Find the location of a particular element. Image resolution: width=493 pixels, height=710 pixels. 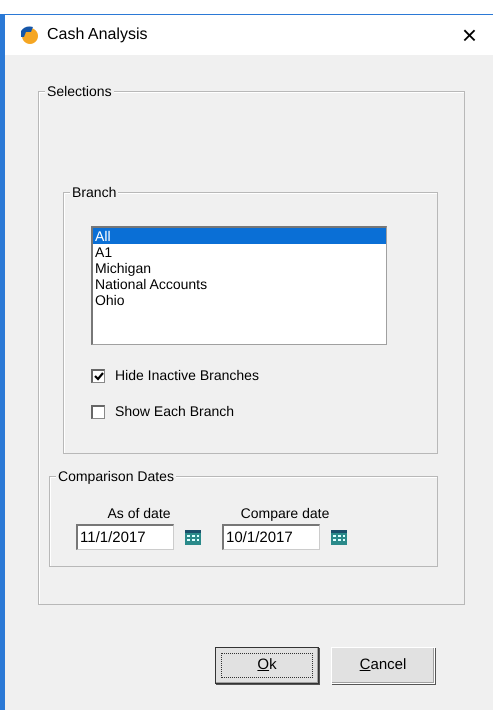

app-logo-icon is located at coordinates (29, 35).